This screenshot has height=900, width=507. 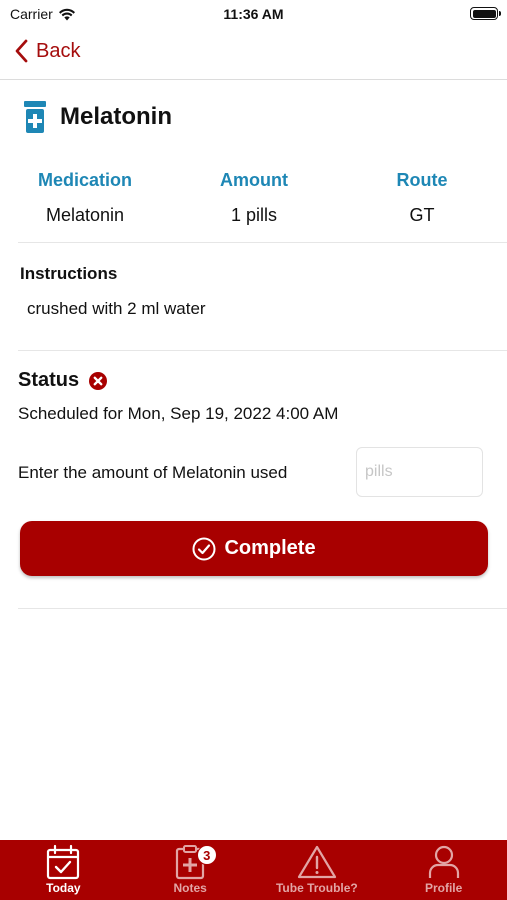 I want to click on tab-today-label: Today, so click(x=63, y=888).